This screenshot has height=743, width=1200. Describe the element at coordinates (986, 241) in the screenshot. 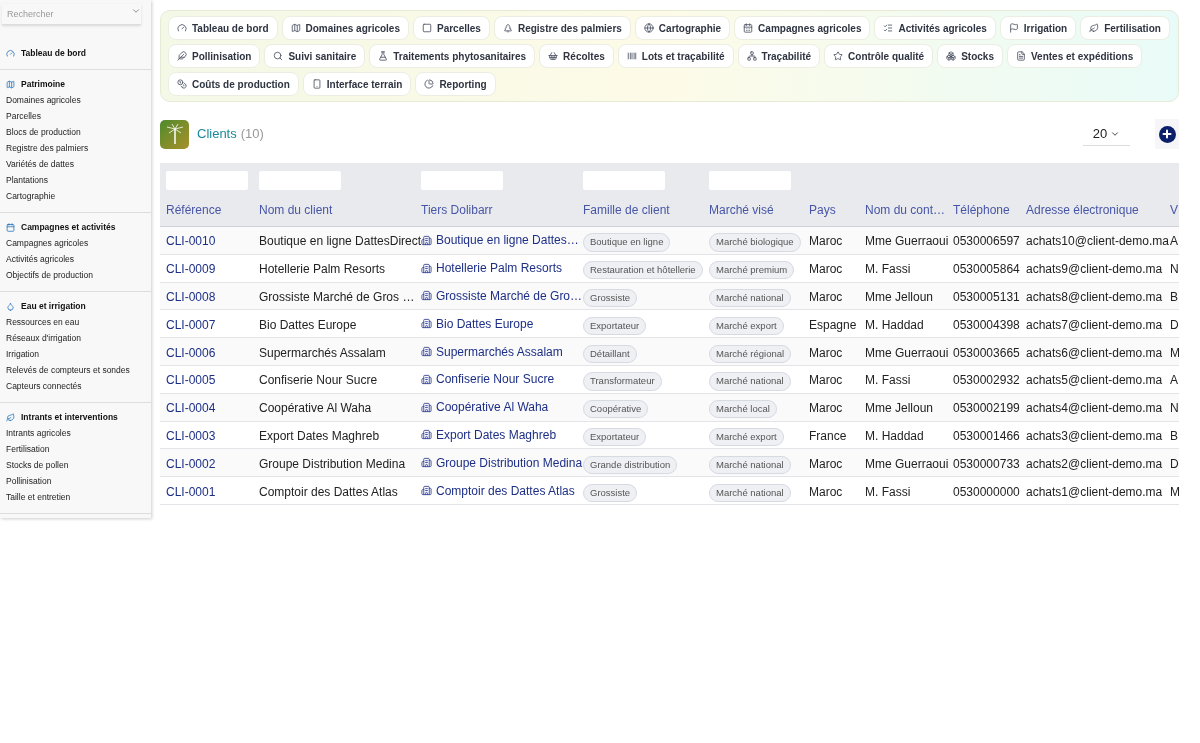

I see `table-cell: 0530006597` at that location.